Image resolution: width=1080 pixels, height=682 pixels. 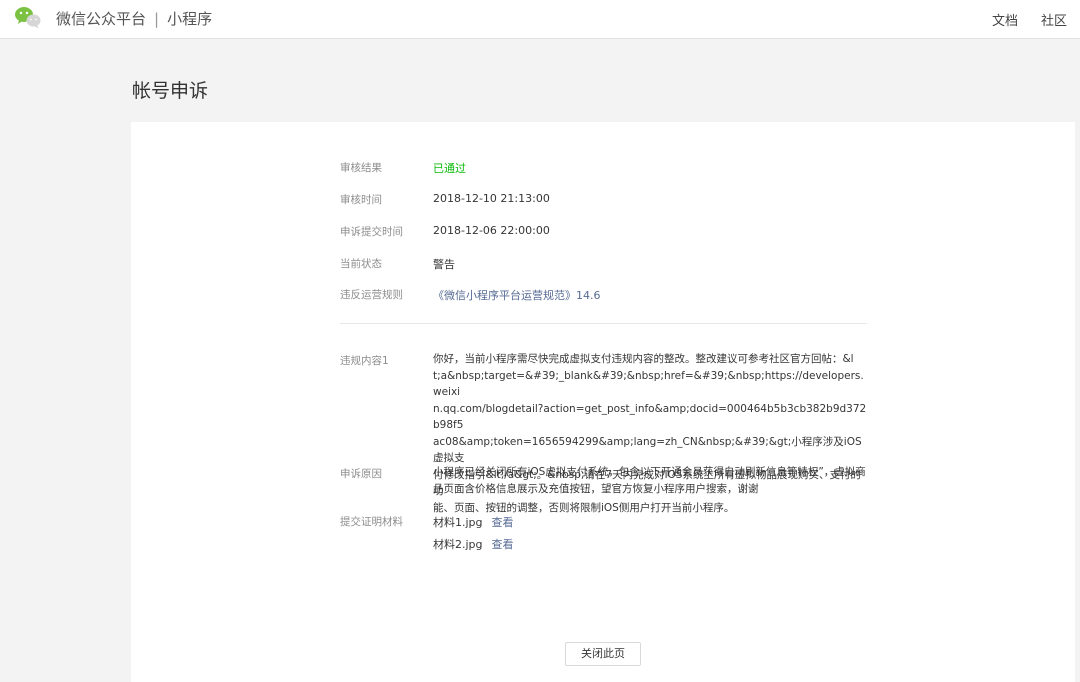 What do you see at coordinates (596, 488) in the screenshot?
I see `appeal-line: 品页面含价格信息展示及充值按钮，望官方恢复小程序用户搜索，谢谢` at bounding box center [596, 488].